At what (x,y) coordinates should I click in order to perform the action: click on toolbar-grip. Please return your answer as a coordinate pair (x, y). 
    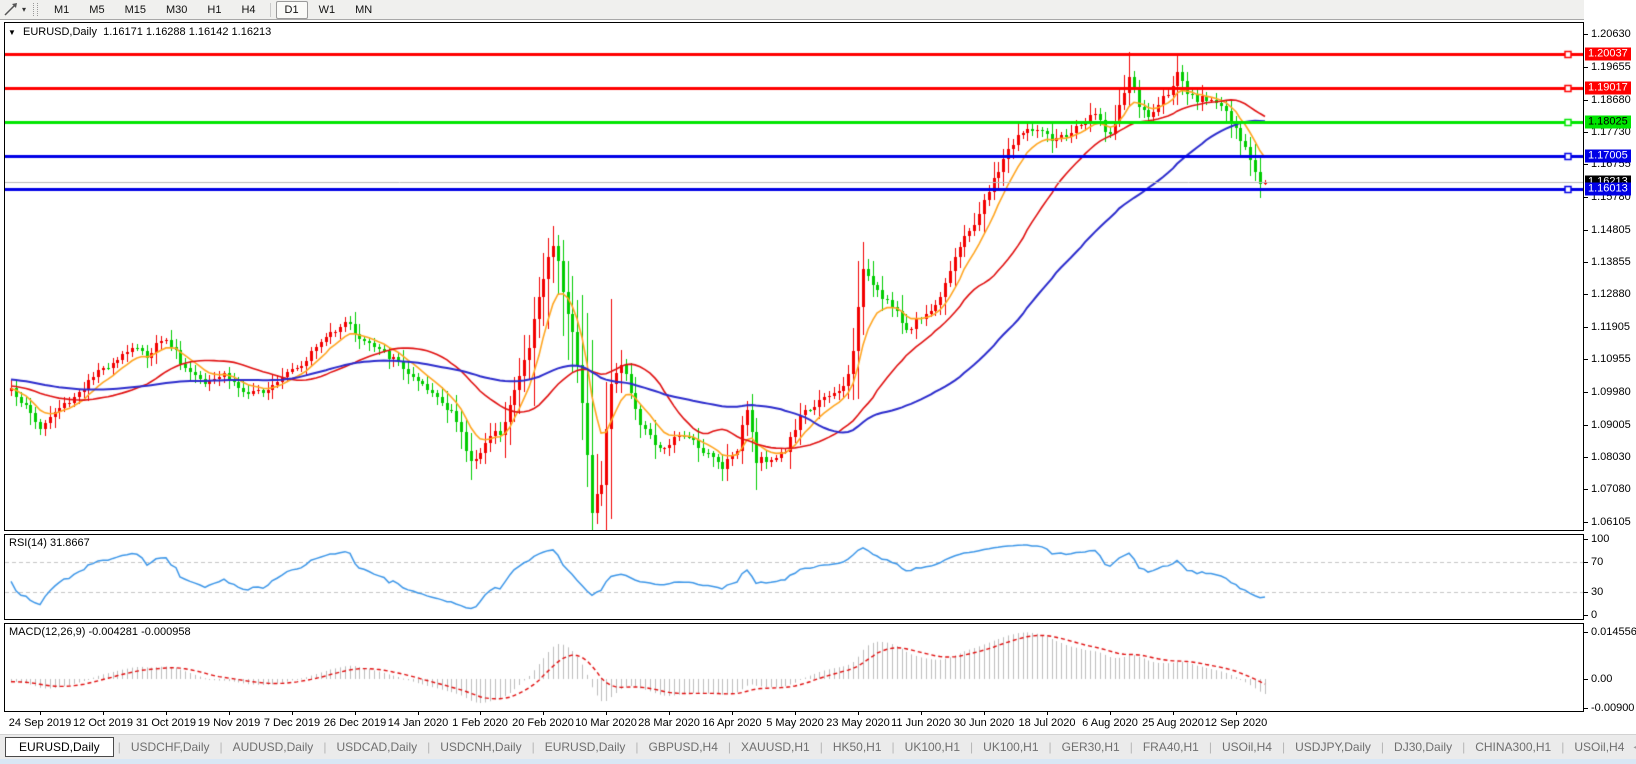
    Looking at the image, I should click on (36, 9).